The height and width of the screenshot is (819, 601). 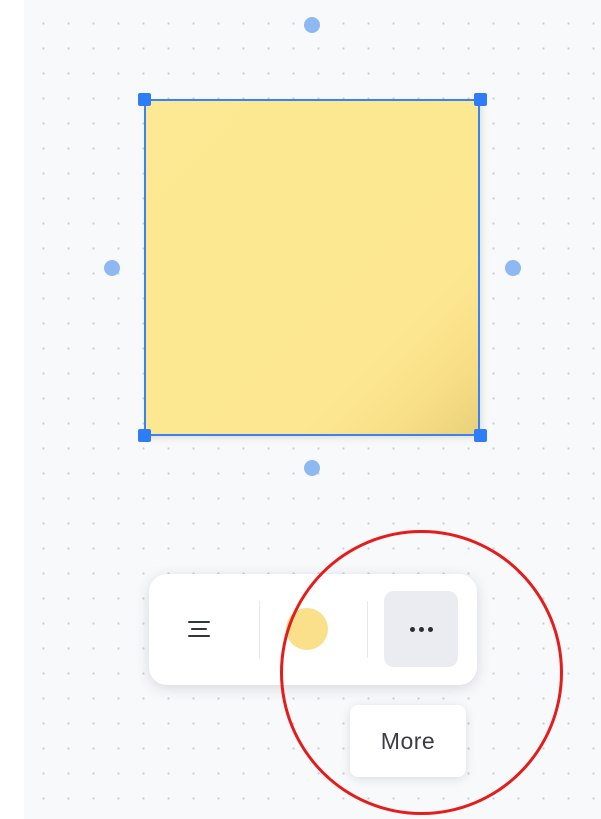 I want to click on text-align-button, so click(x=199, y=629).